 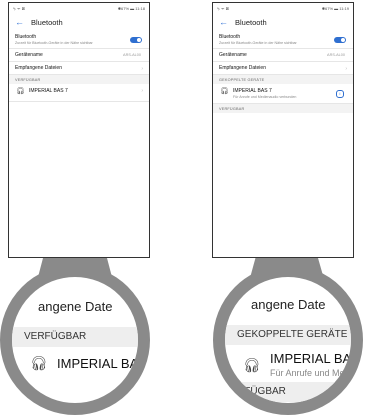 I want to click on mag-section-available: VERFÜGBAR, so click(x=75, y=337).